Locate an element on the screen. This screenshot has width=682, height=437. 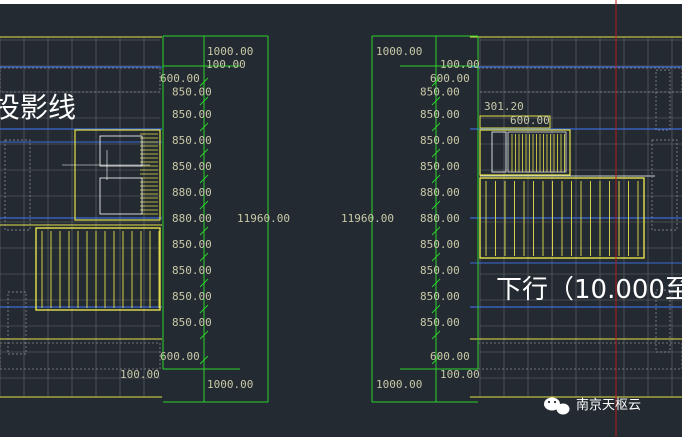
left-first-gap-dim: 600.00 is located at coordinates (180, 78).